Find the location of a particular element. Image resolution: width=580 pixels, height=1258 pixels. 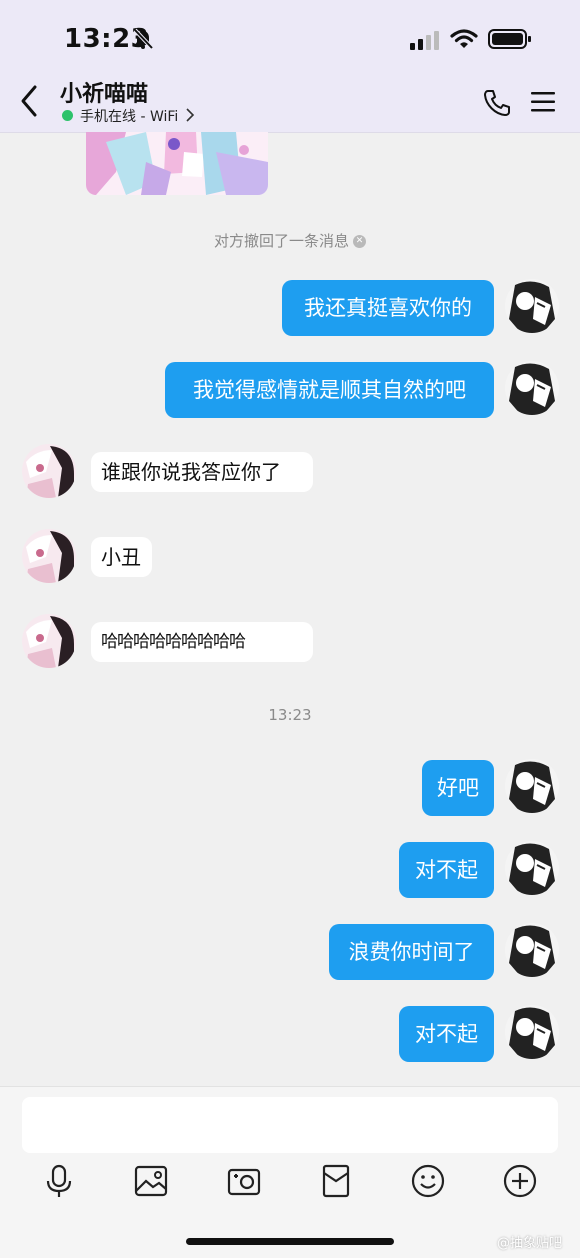

message-bubble-outgoing: 我觉得感情就是顺其自然的吧 is located at coordinates (329, 390).